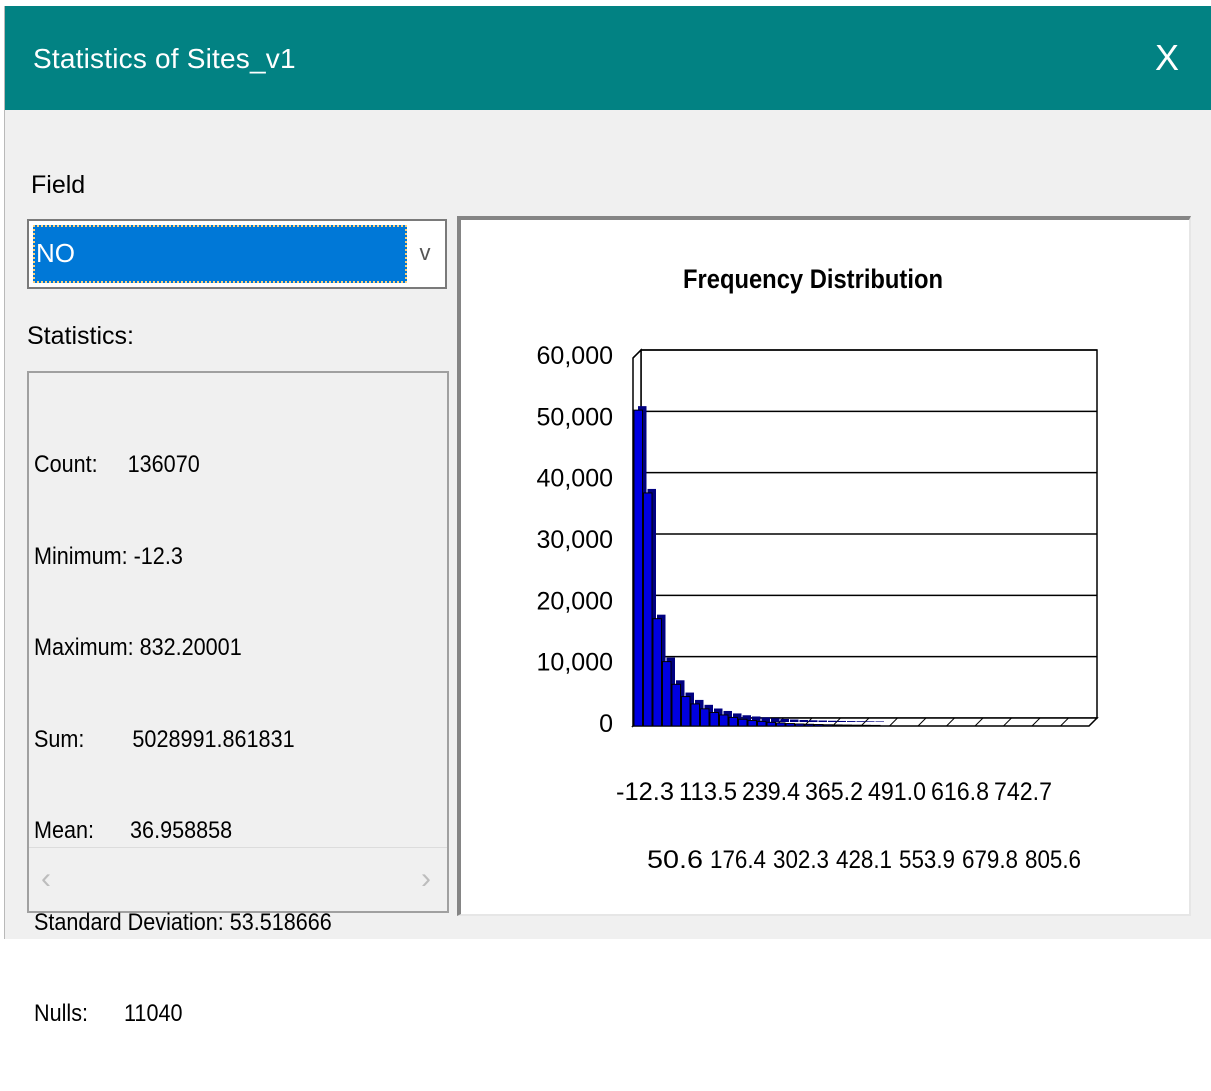 The image size is (1211, 1091). Describe the element at coordinates (864, 860) in the screenshot. I see `x-tick-label: 428.1` at that location.